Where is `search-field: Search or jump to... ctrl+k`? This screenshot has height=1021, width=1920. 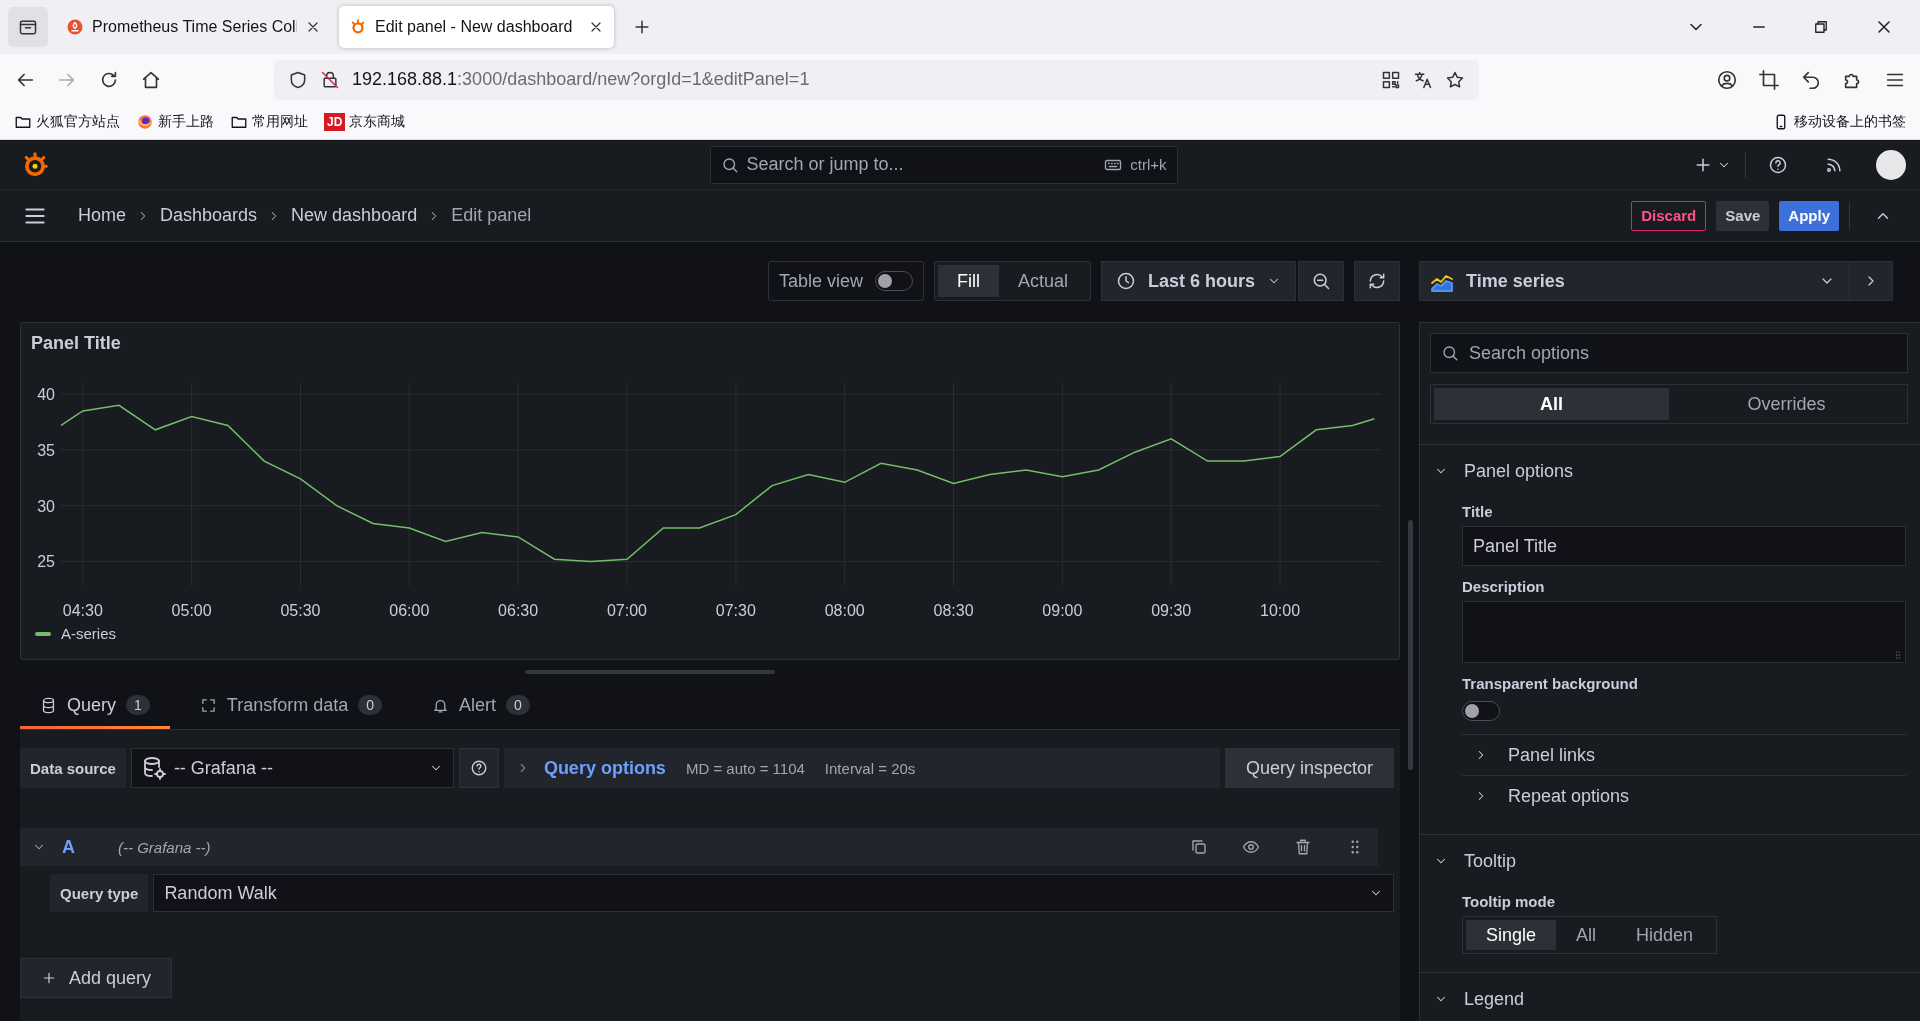
search-field: Search or jump to... ctrl+k is located at coordinates (943, 164).